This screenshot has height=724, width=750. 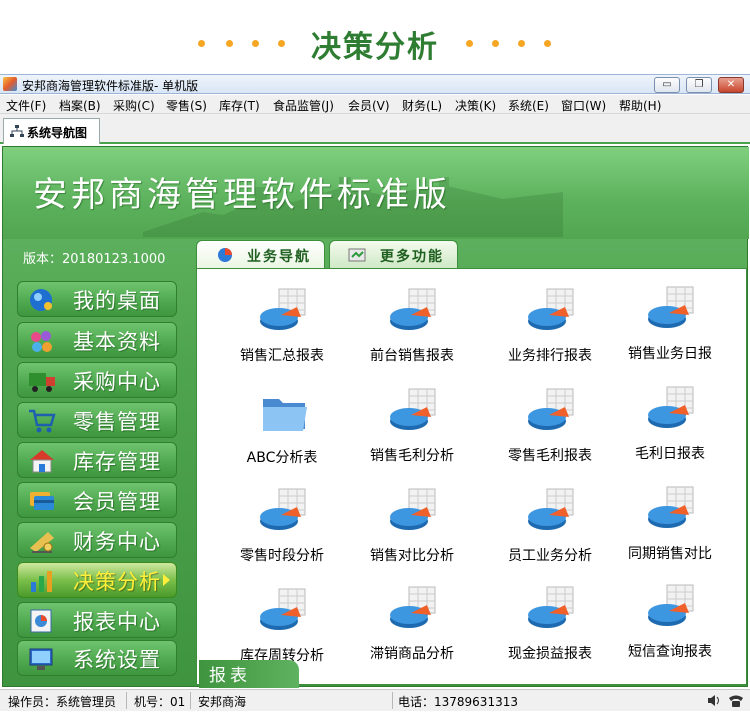 What do you see at coordinates (412, 356) in the screenshot?
I see `grid-item-label: 前台销售报表` at bounding box center [412, 356].